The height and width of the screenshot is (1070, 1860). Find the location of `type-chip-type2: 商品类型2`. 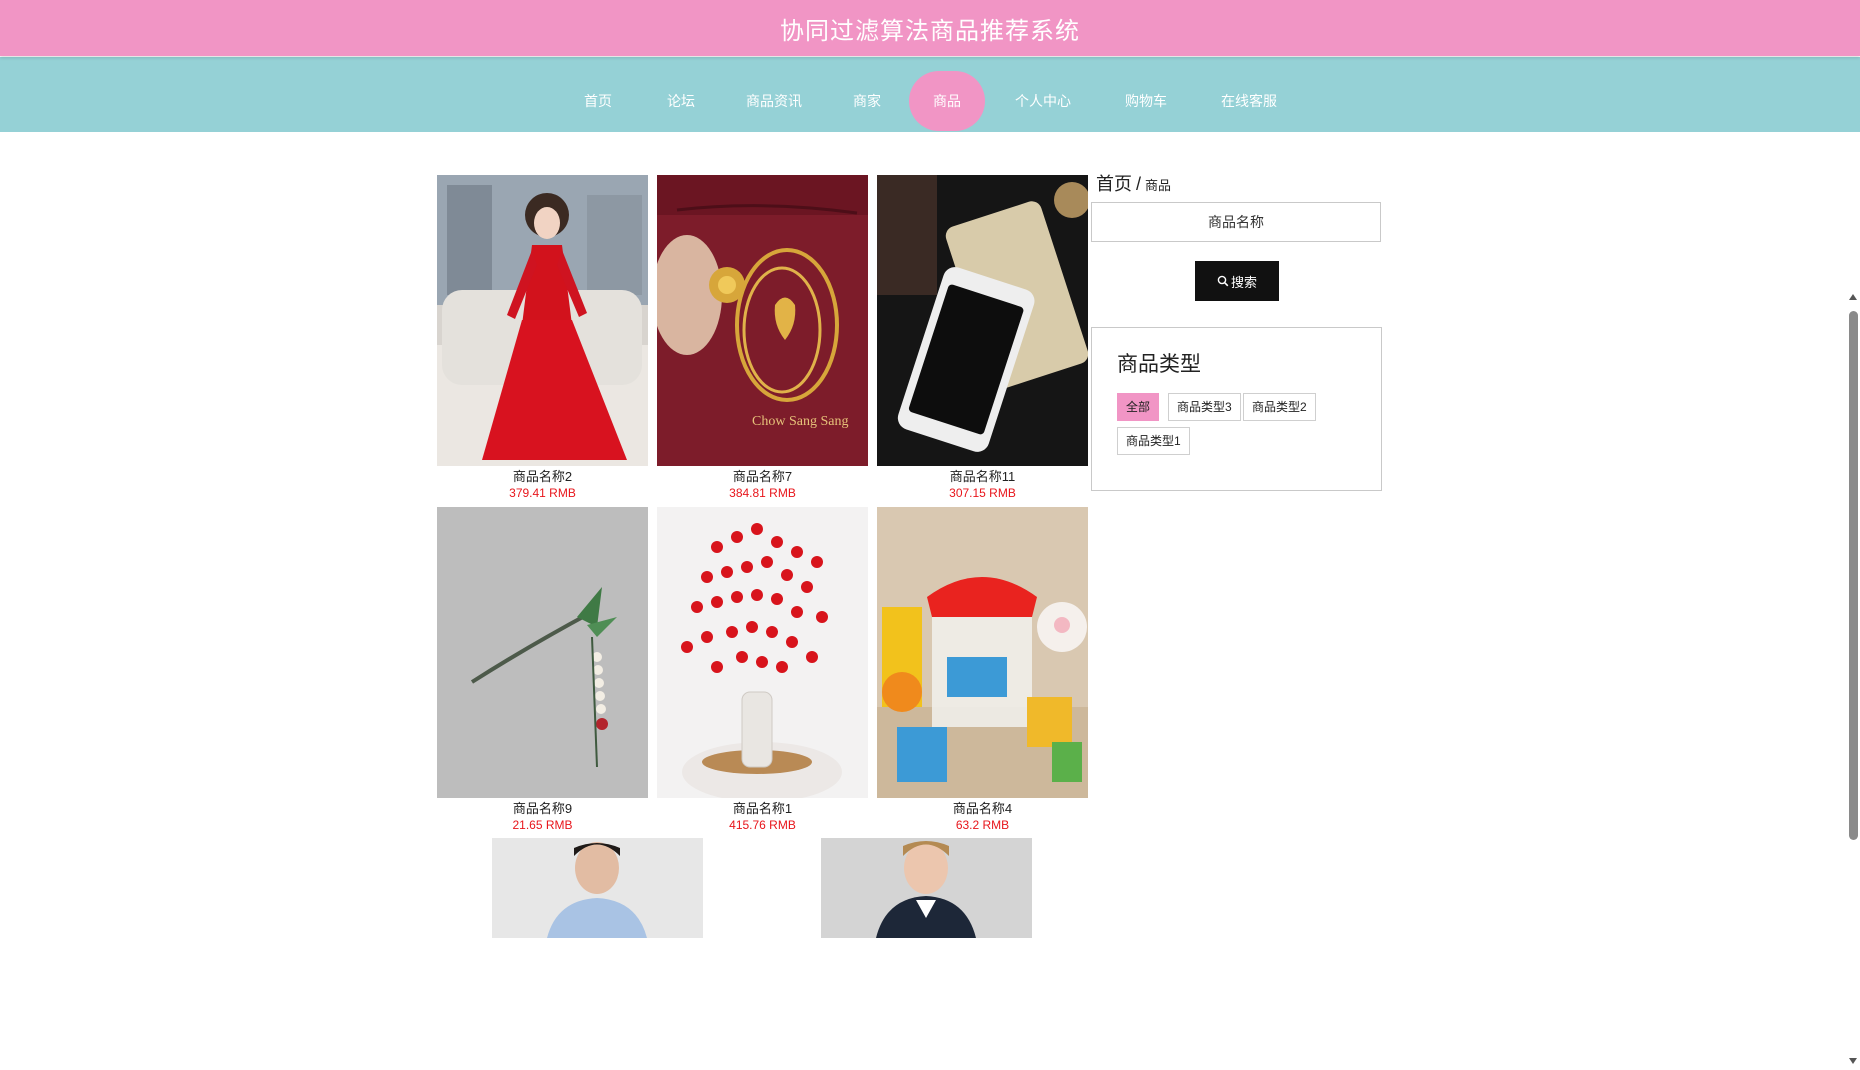

type-chip-type2: 商品类型2 is located at coordinates (1279, 407).